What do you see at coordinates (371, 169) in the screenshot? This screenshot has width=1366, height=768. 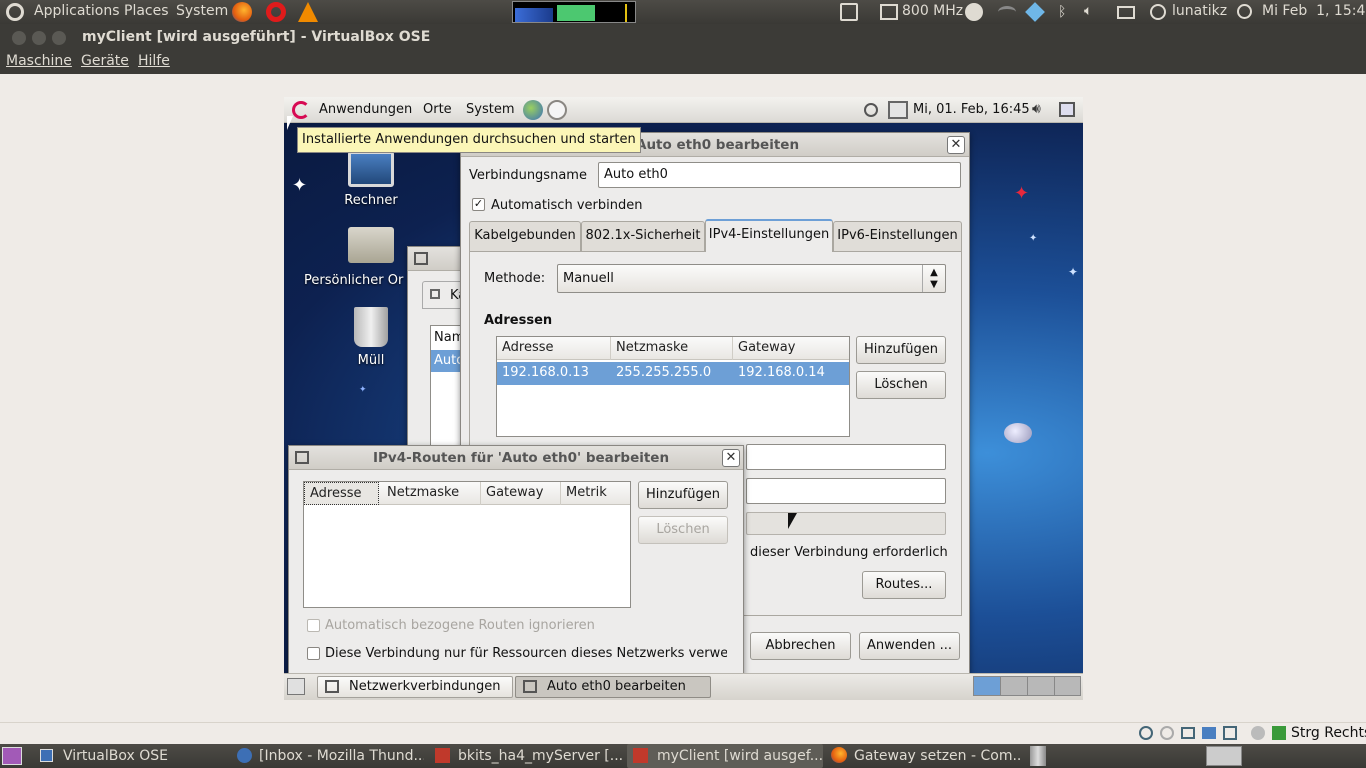 I see `computer-icon` at bounding box center [371, 169].